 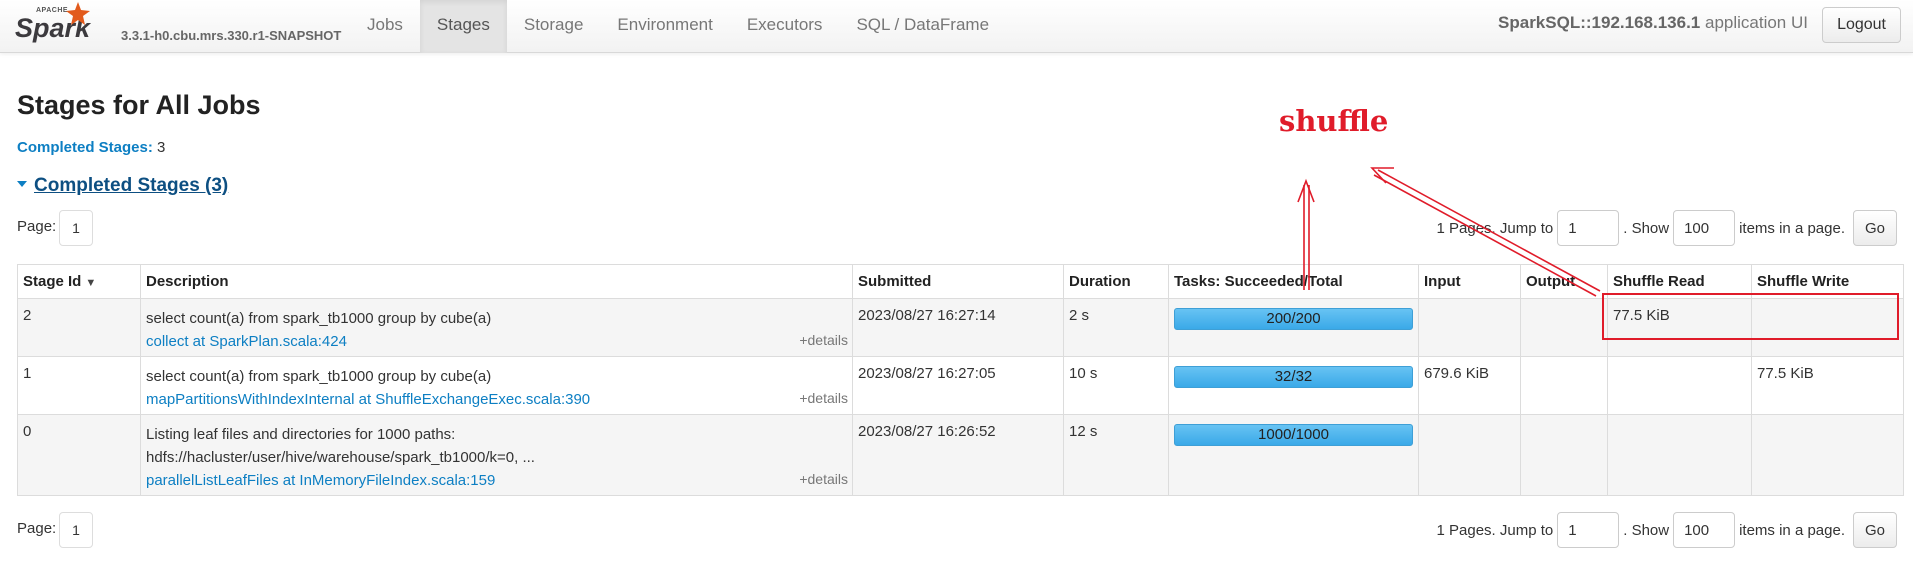 I want to click on annotation-arrow-diagonal, so click(x=1489, y=230).